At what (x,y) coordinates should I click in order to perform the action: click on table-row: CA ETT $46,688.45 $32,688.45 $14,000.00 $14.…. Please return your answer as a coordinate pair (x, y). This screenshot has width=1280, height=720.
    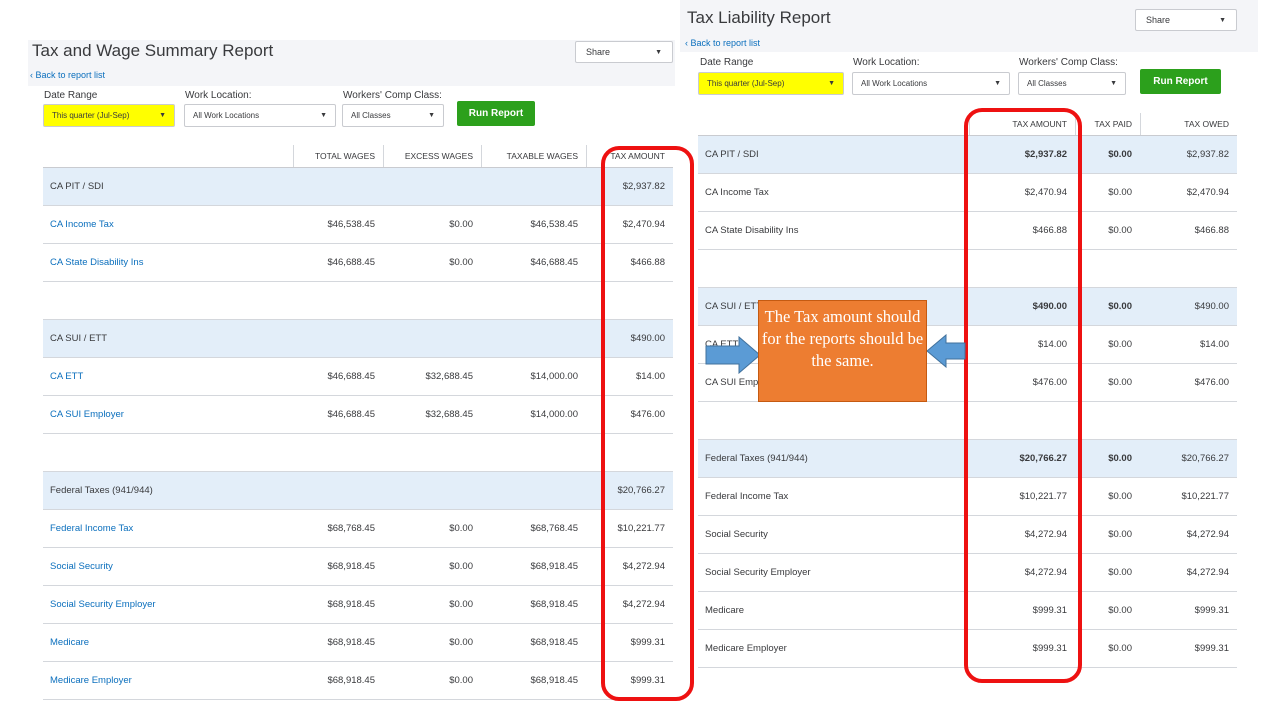
    Looking at the image, I should click on (358, 377).